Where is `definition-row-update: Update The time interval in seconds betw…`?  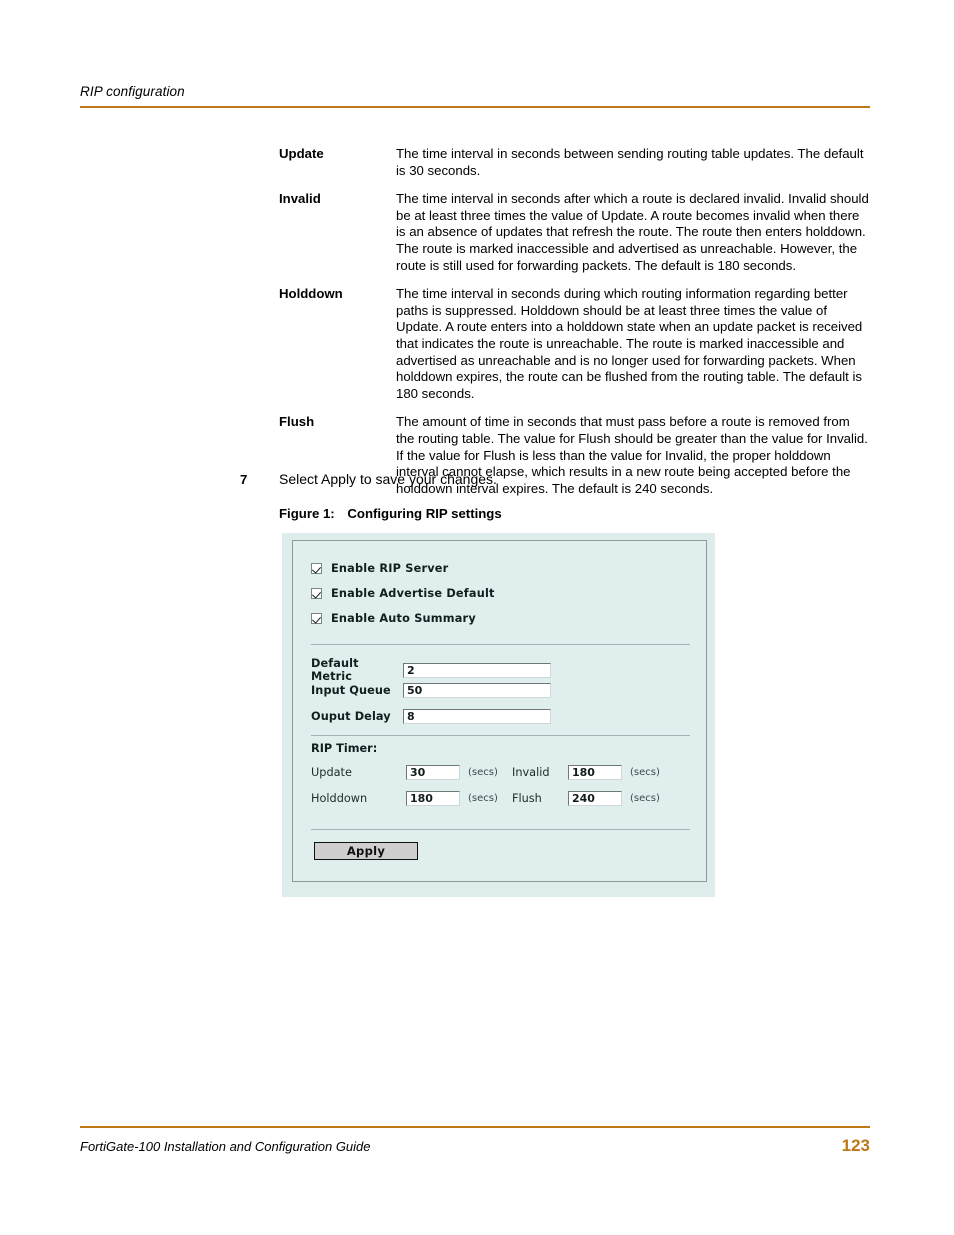
definition-row-update: Update The time interval in seconds betw… is located at coordinates (574, 162).